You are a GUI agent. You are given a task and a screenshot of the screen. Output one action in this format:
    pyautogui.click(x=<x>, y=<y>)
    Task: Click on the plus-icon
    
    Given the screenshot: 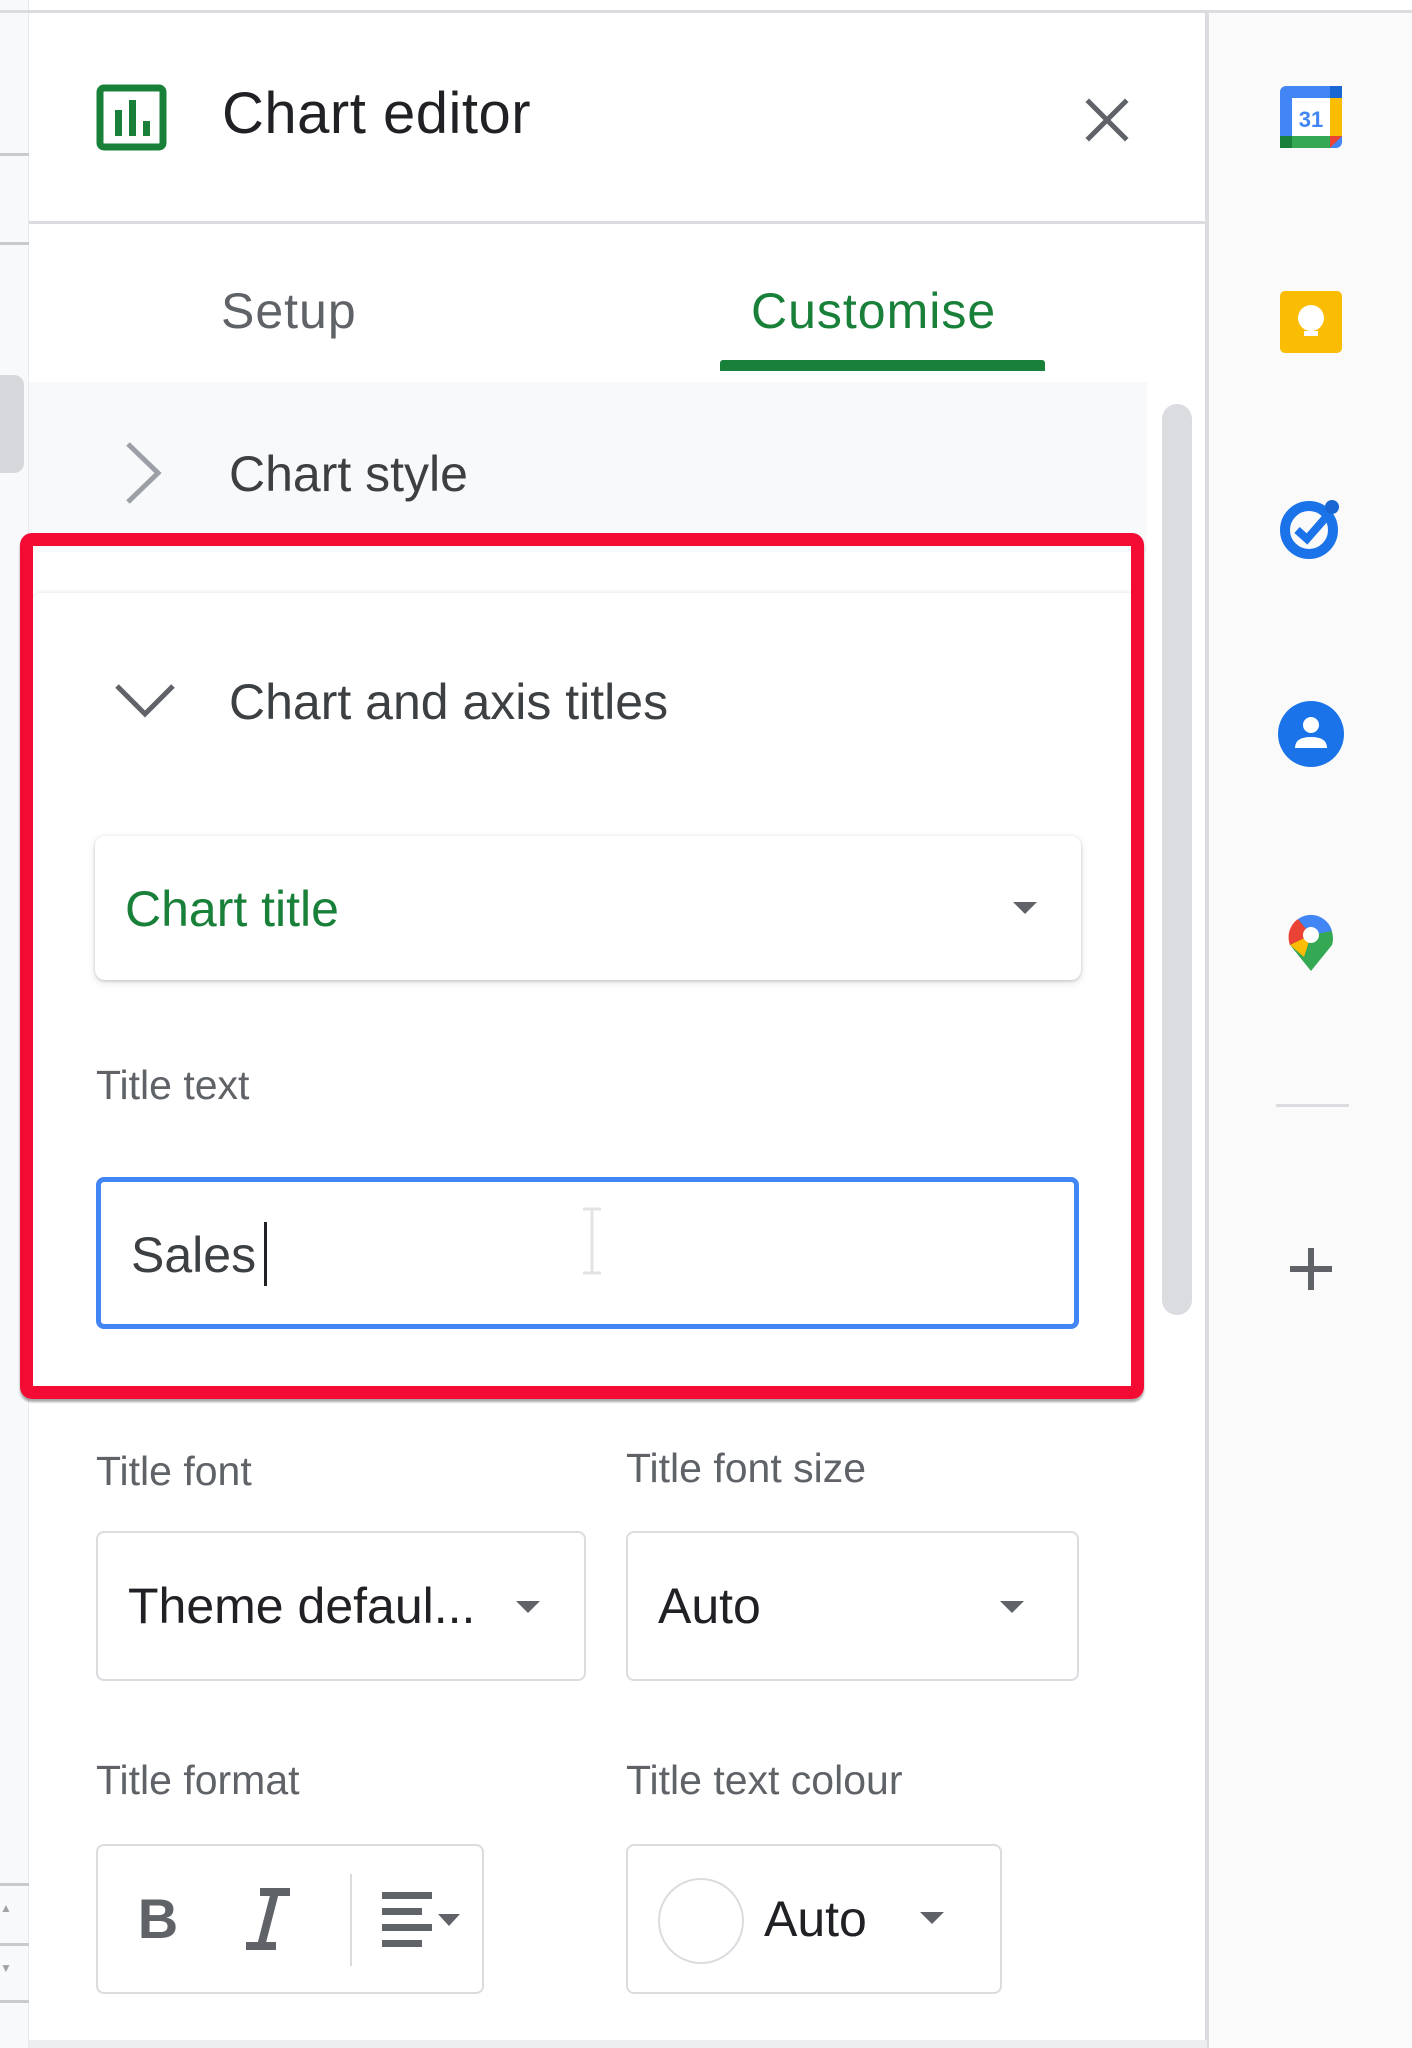 What is the action you would take?
    pyautogui.click(x=1311, y=1269)
    